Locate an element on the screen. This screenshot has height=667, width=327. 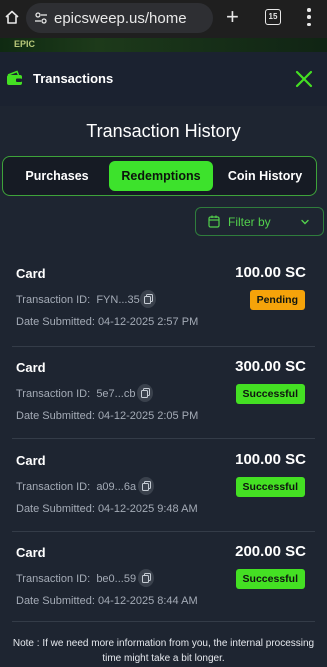
transaction-id-row: Transaction ID: be0...59 is located at coordinates (76, 579).